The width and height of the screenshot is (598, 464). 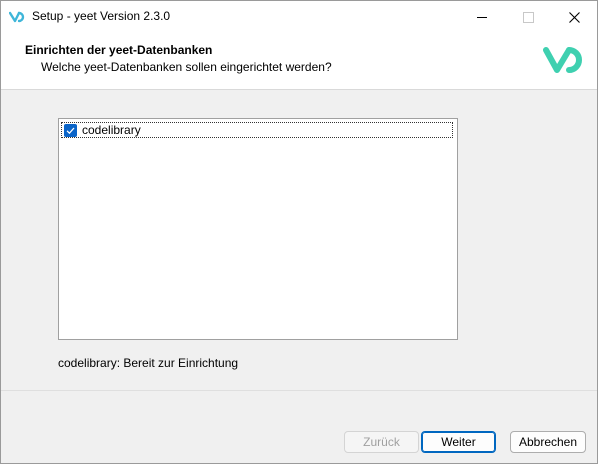 I want to click on list-item: codelibrary, so click(x=257, y=130).